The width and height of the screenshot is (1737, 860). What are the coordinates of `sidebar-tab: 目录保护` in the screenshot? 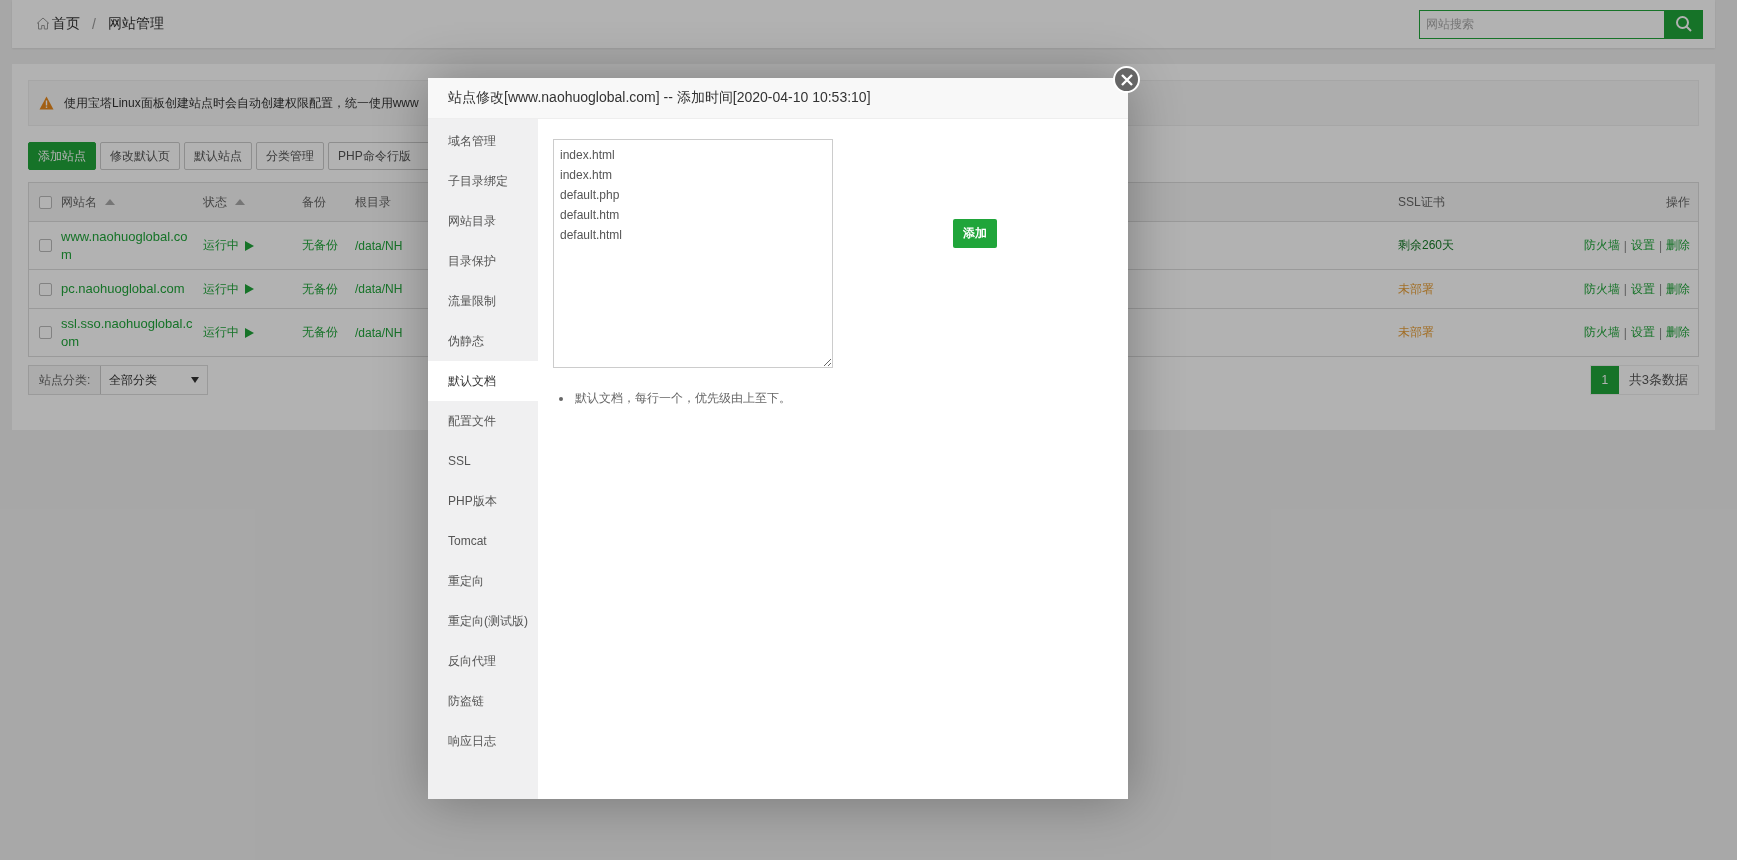 It's located at (483, 261).